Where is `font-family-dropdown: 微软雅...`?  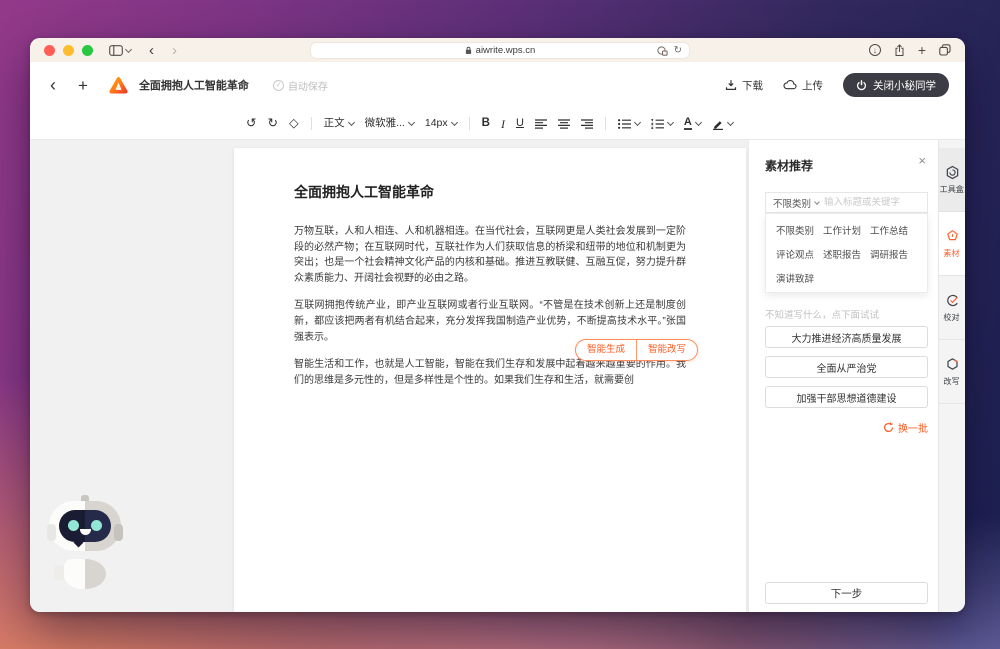
font-family-dropdown: 微软雅... is located at coordinates (390, 123).